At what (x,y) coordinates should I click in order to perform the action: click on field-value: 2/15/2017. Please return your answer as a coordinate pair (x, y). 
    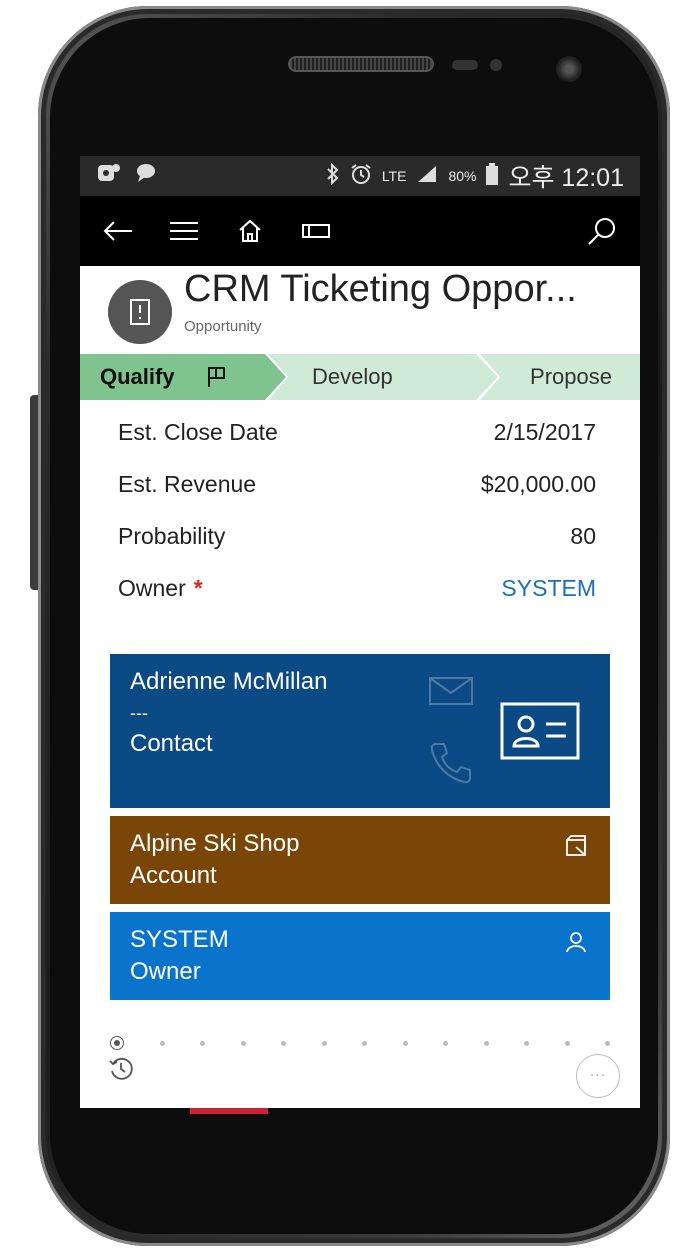
    Looking at the image, I should click on (544, 431).